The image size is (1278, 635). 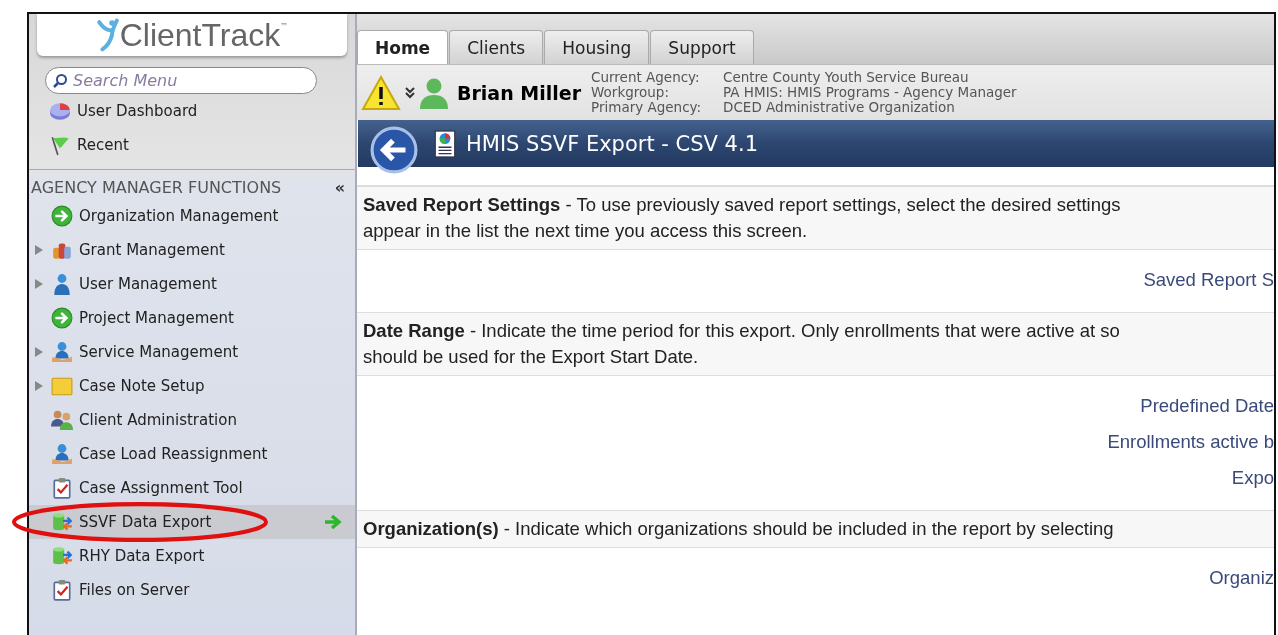 I want to click on menu-item: Case Note Setup, so click(x=192, y=386).